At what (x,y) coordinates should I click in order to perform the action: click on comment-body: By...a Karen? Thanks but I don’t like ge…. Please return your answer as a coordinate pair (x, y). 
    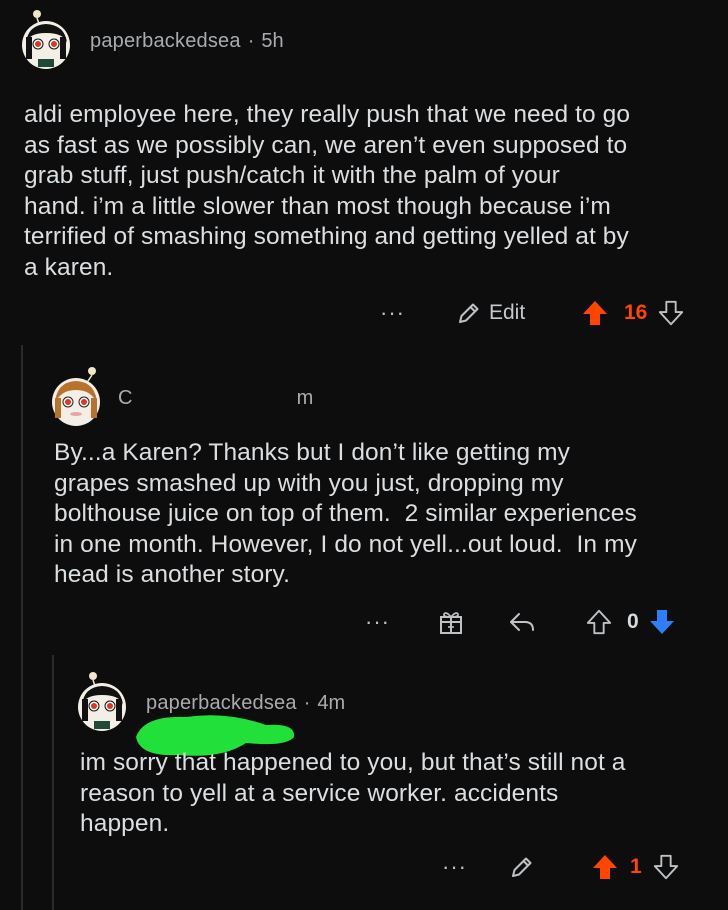
    Looking at the image, I should click on (345, 513).